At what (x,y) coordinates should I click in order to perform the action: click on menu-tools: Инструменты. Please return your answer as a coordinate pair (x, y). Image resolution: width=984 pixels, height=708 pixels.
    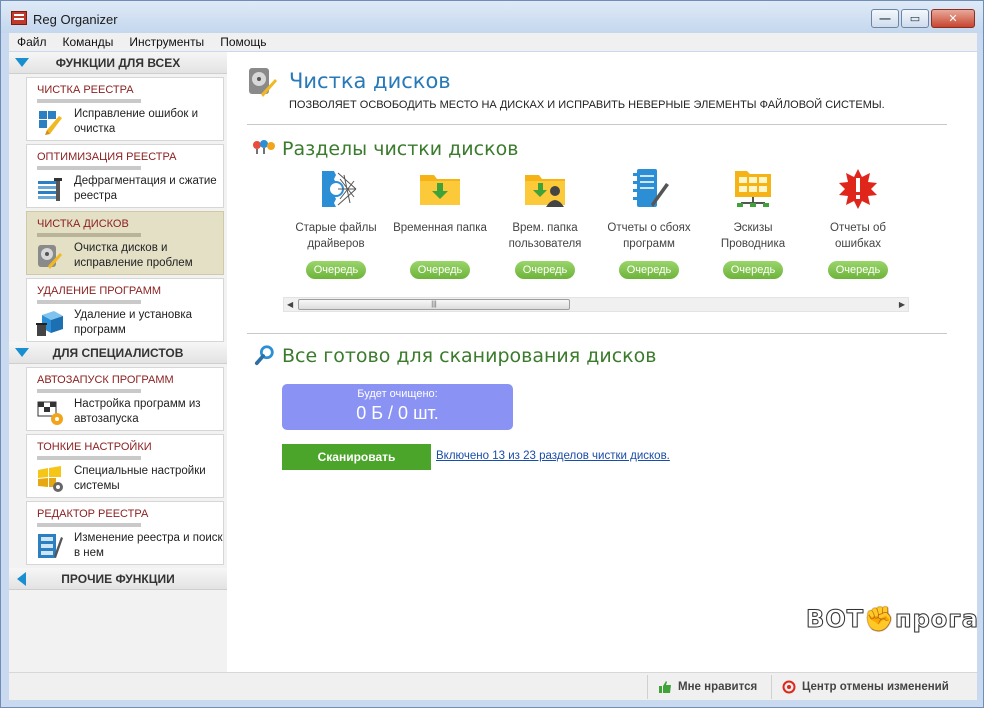
    Looking at the image, I should click on (166, 42).